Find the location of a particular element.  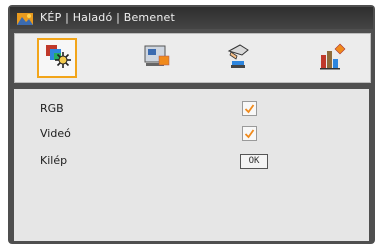

page-title: KÉP | Haladó | Bemenet is located at coordinates (107, 17).